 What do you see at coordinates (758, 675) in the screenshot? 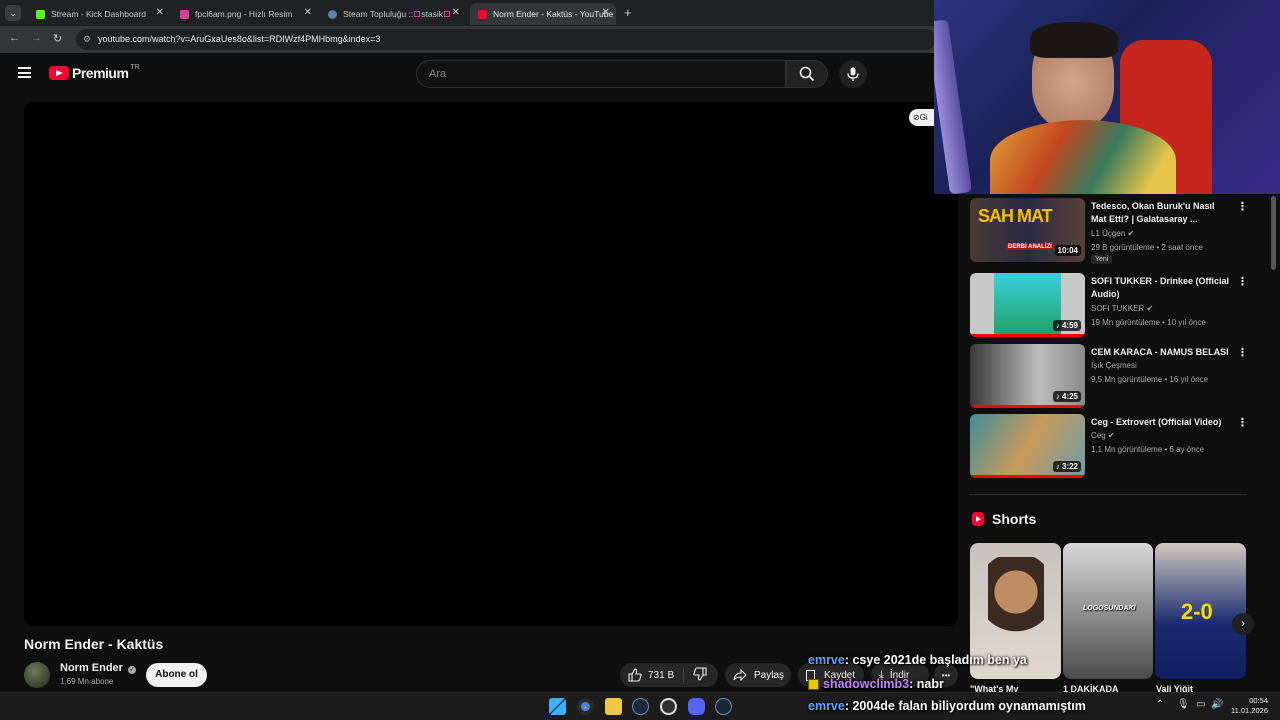
I see `share-button: Paylaş` at bounding box center [758, 675].